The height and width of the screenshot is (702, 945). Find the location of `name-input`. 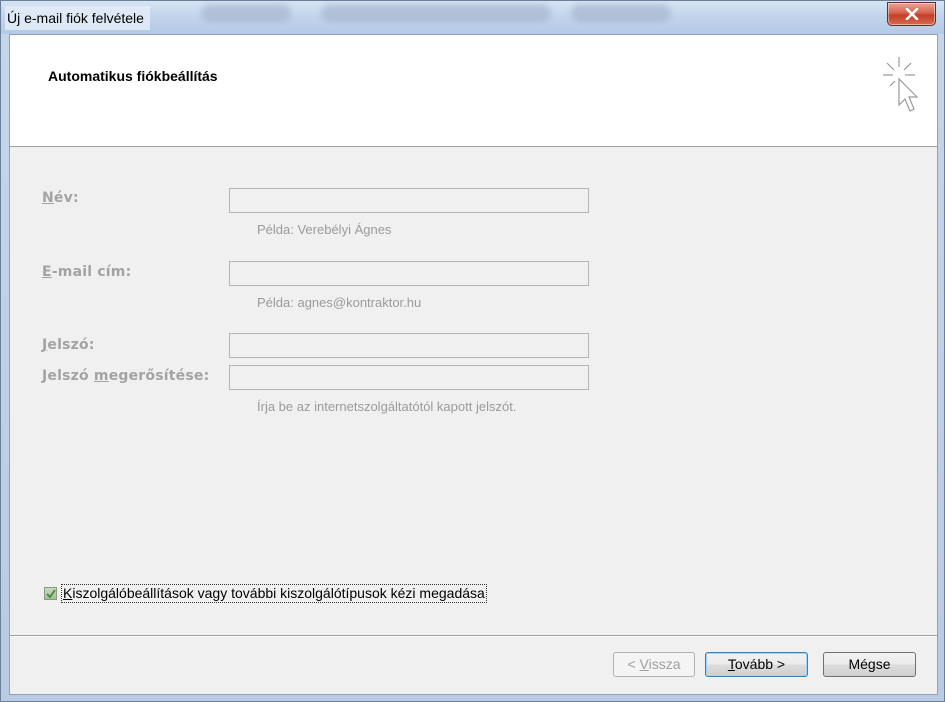

name-input is located at coordinates (409, 200).